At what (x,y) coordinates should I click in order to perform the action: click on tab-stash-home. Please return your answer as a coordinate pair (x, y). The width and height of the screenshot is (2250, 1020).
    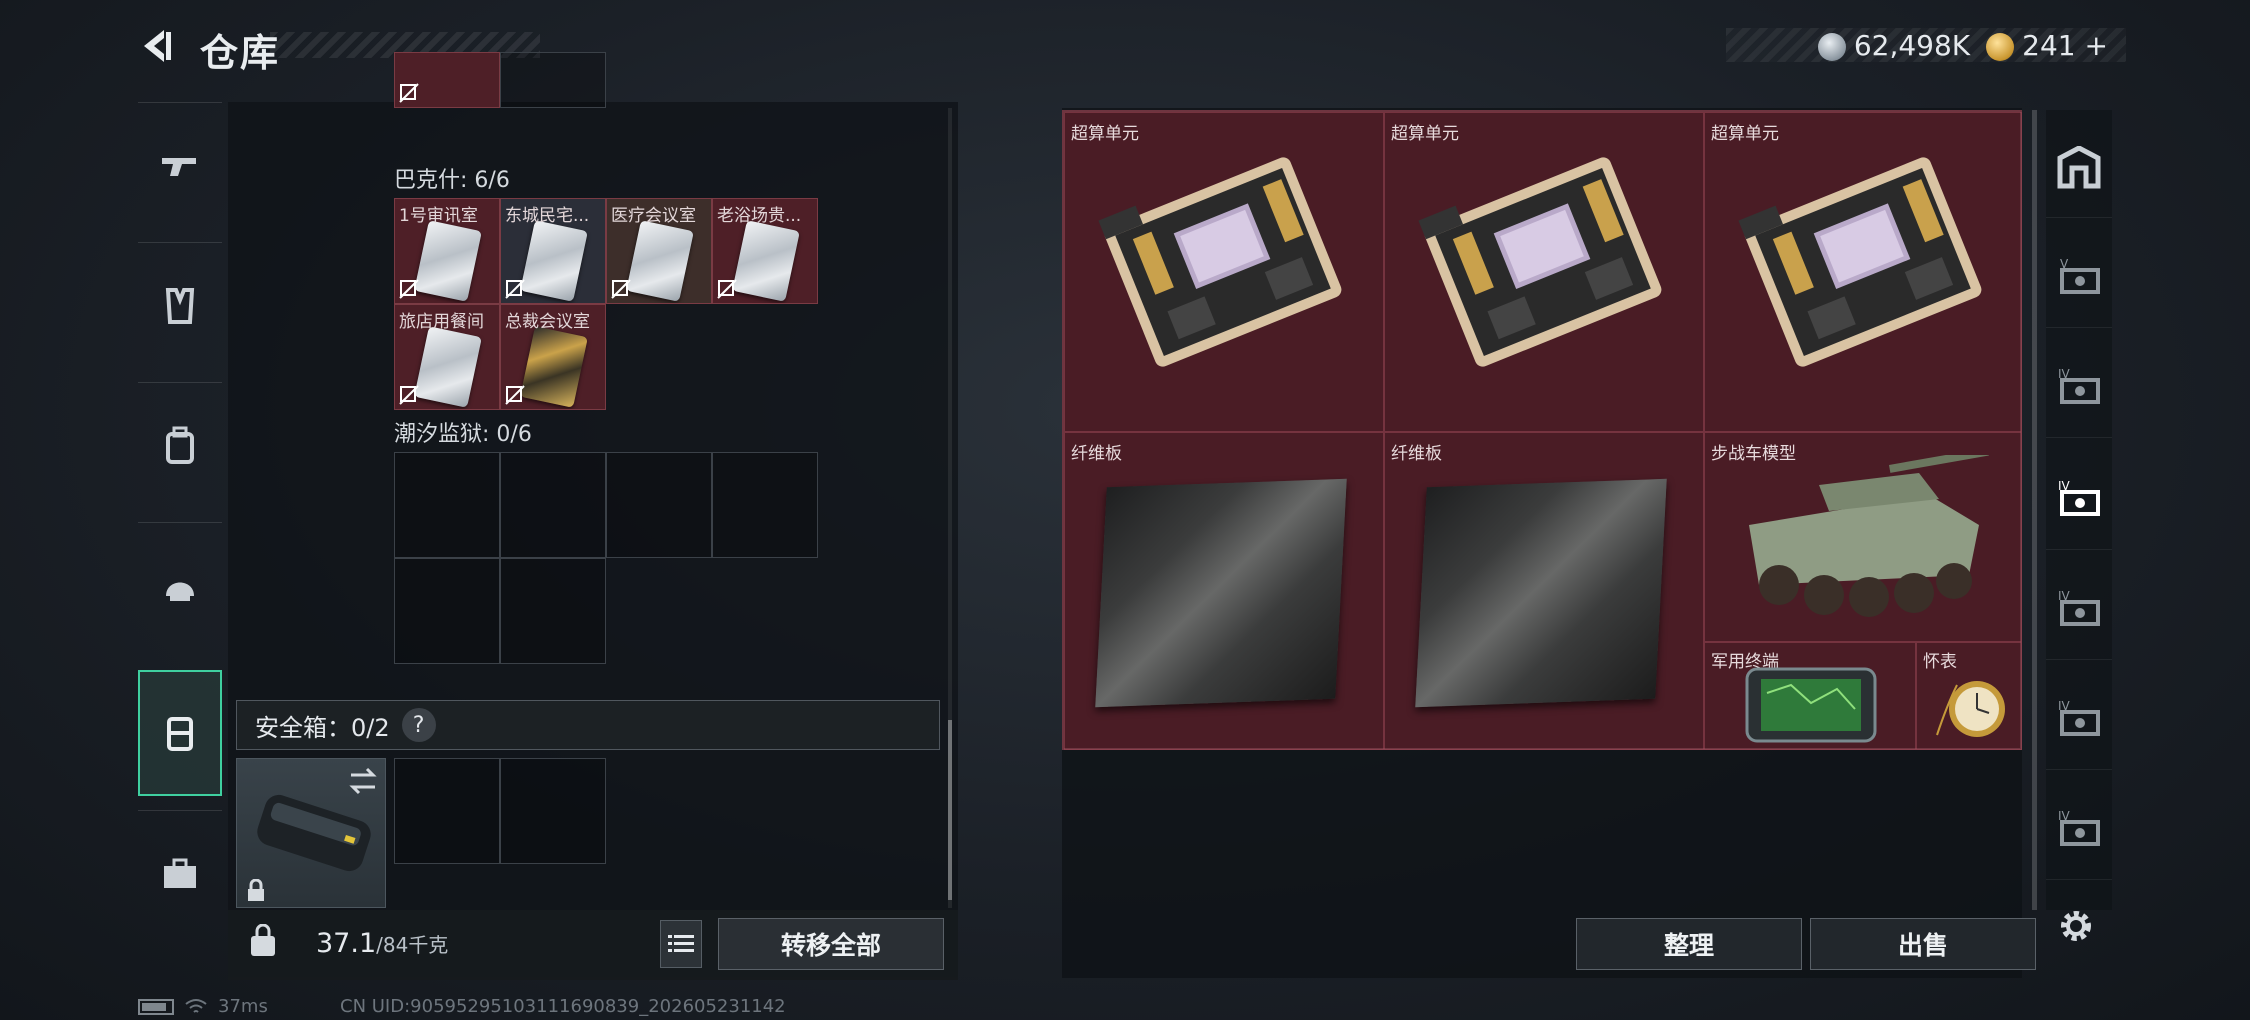
    Looking at the image, I should click on (2079, 168).